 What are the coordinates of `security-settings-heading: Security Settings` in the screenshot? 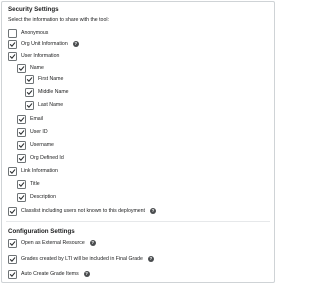 It's located at (33, 9).